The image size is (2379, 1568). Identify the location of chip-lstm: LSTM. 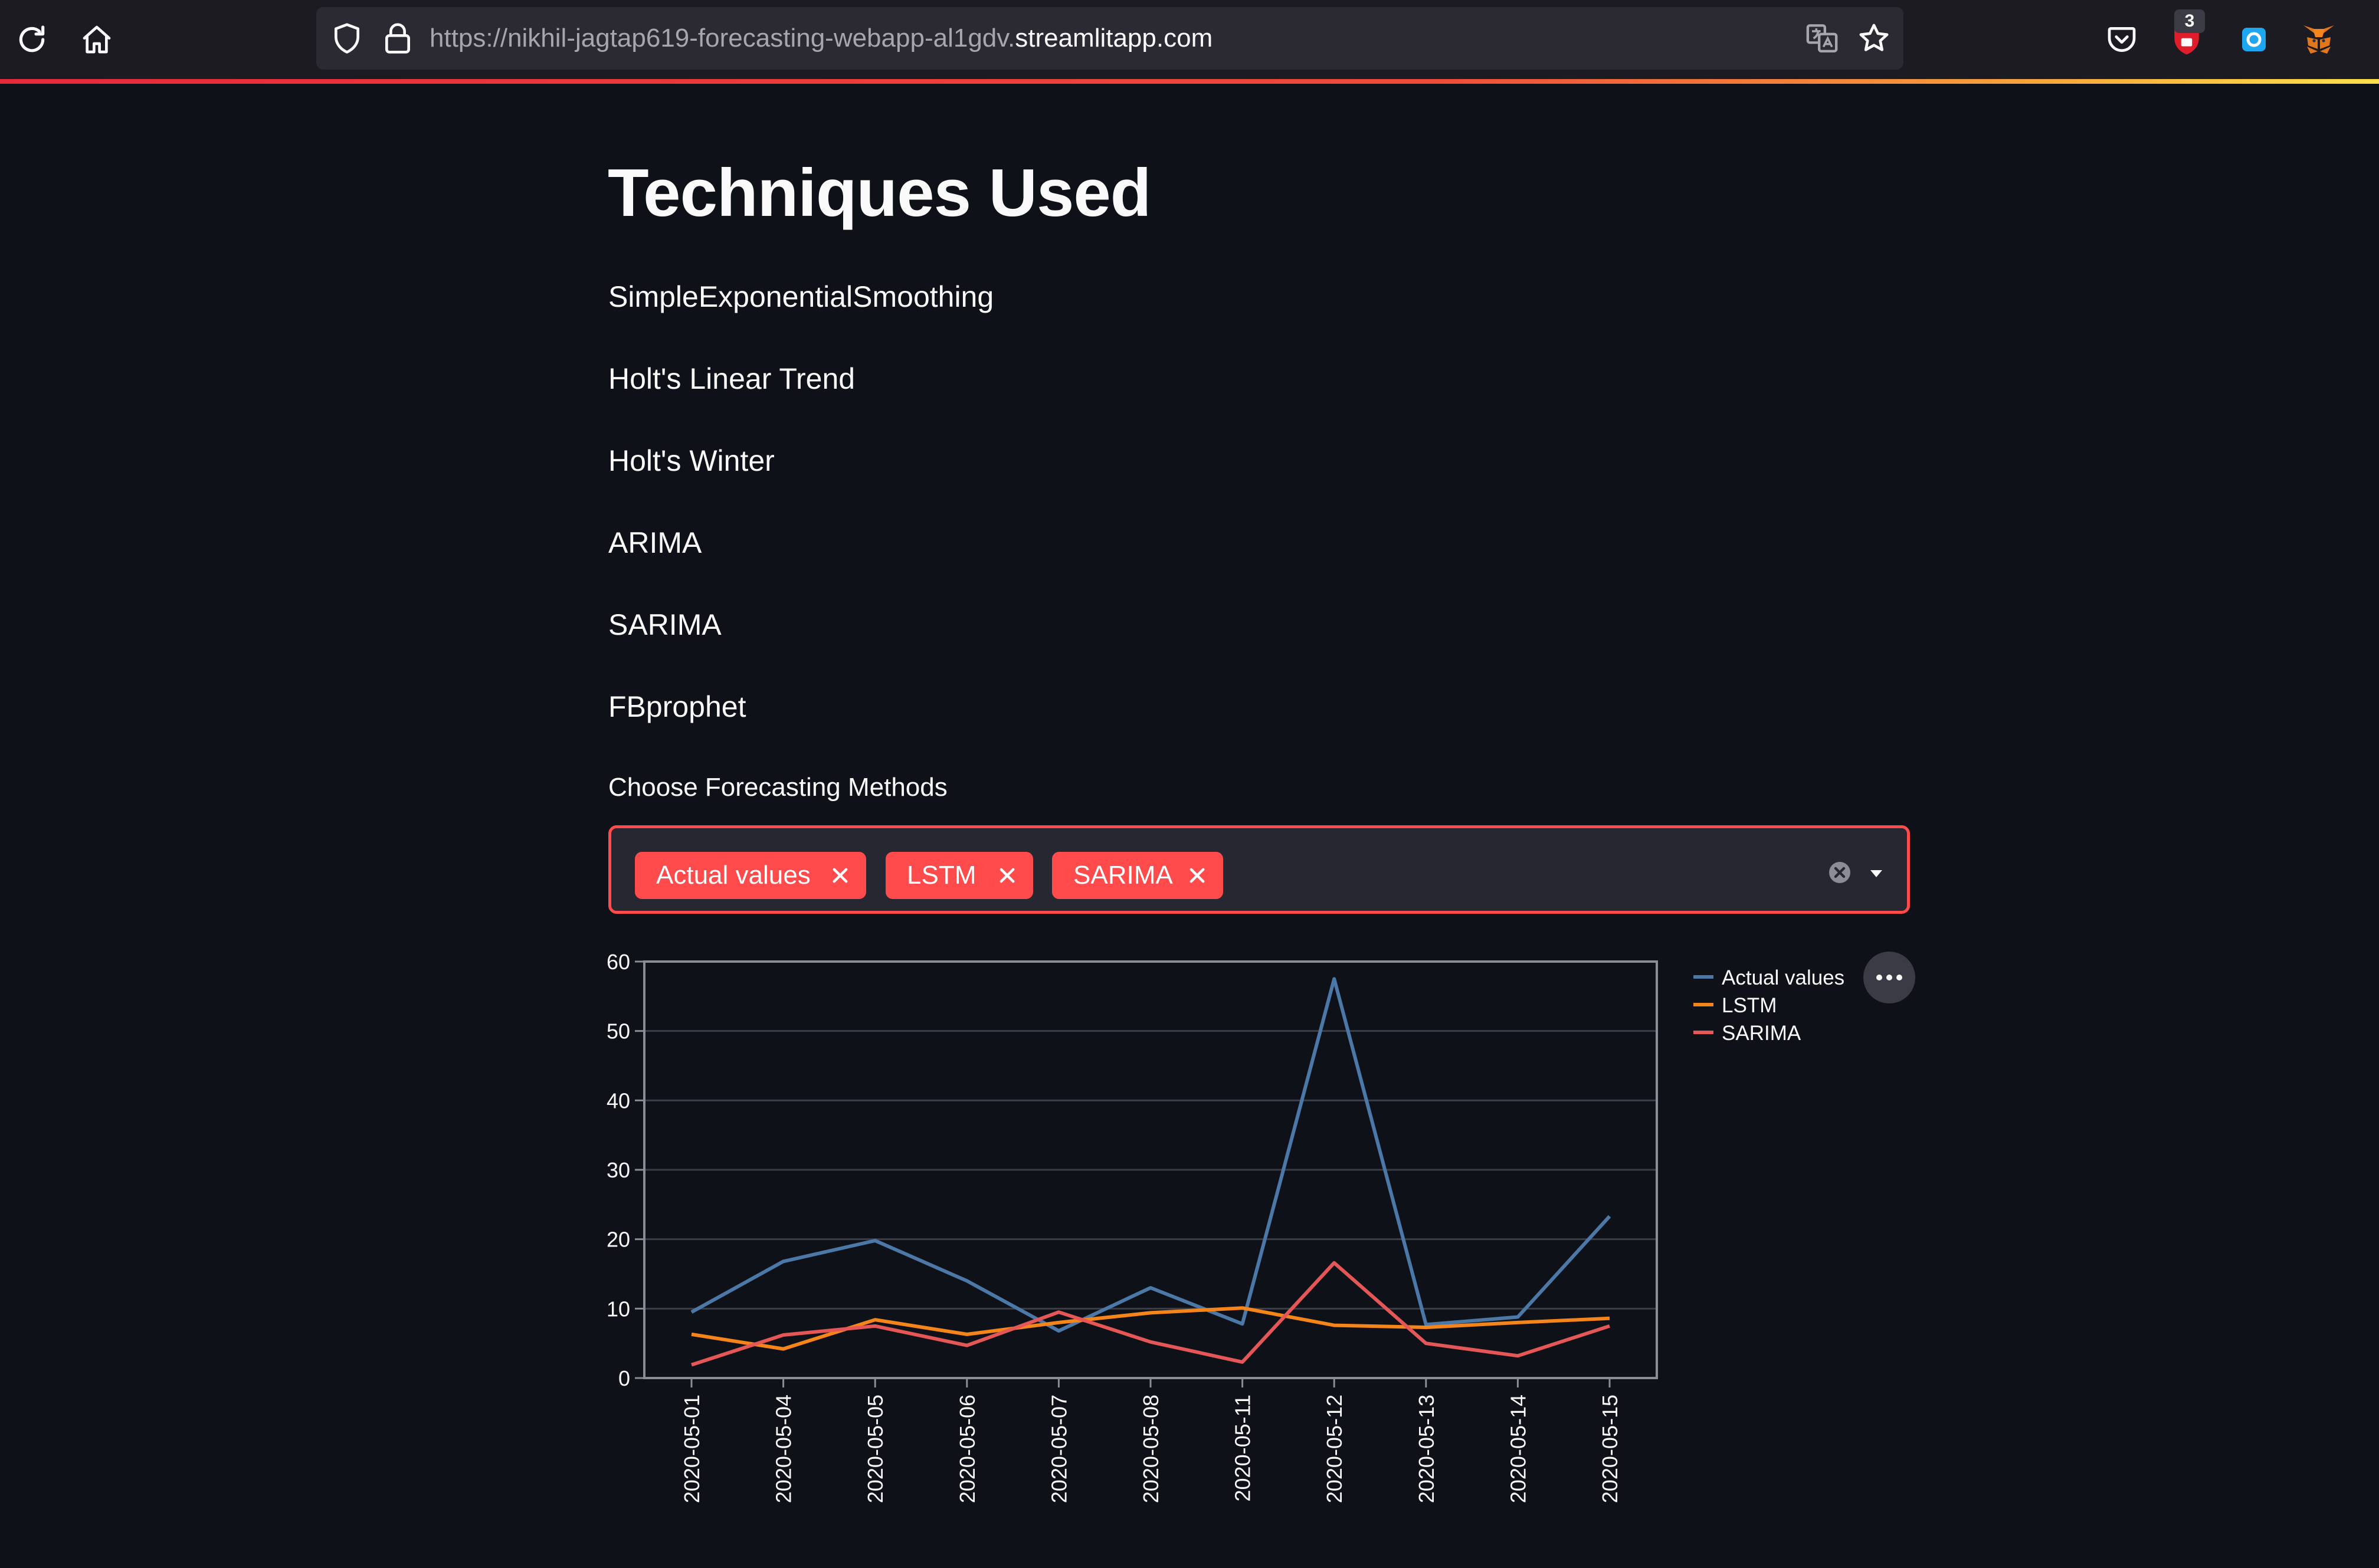
(959, 876).